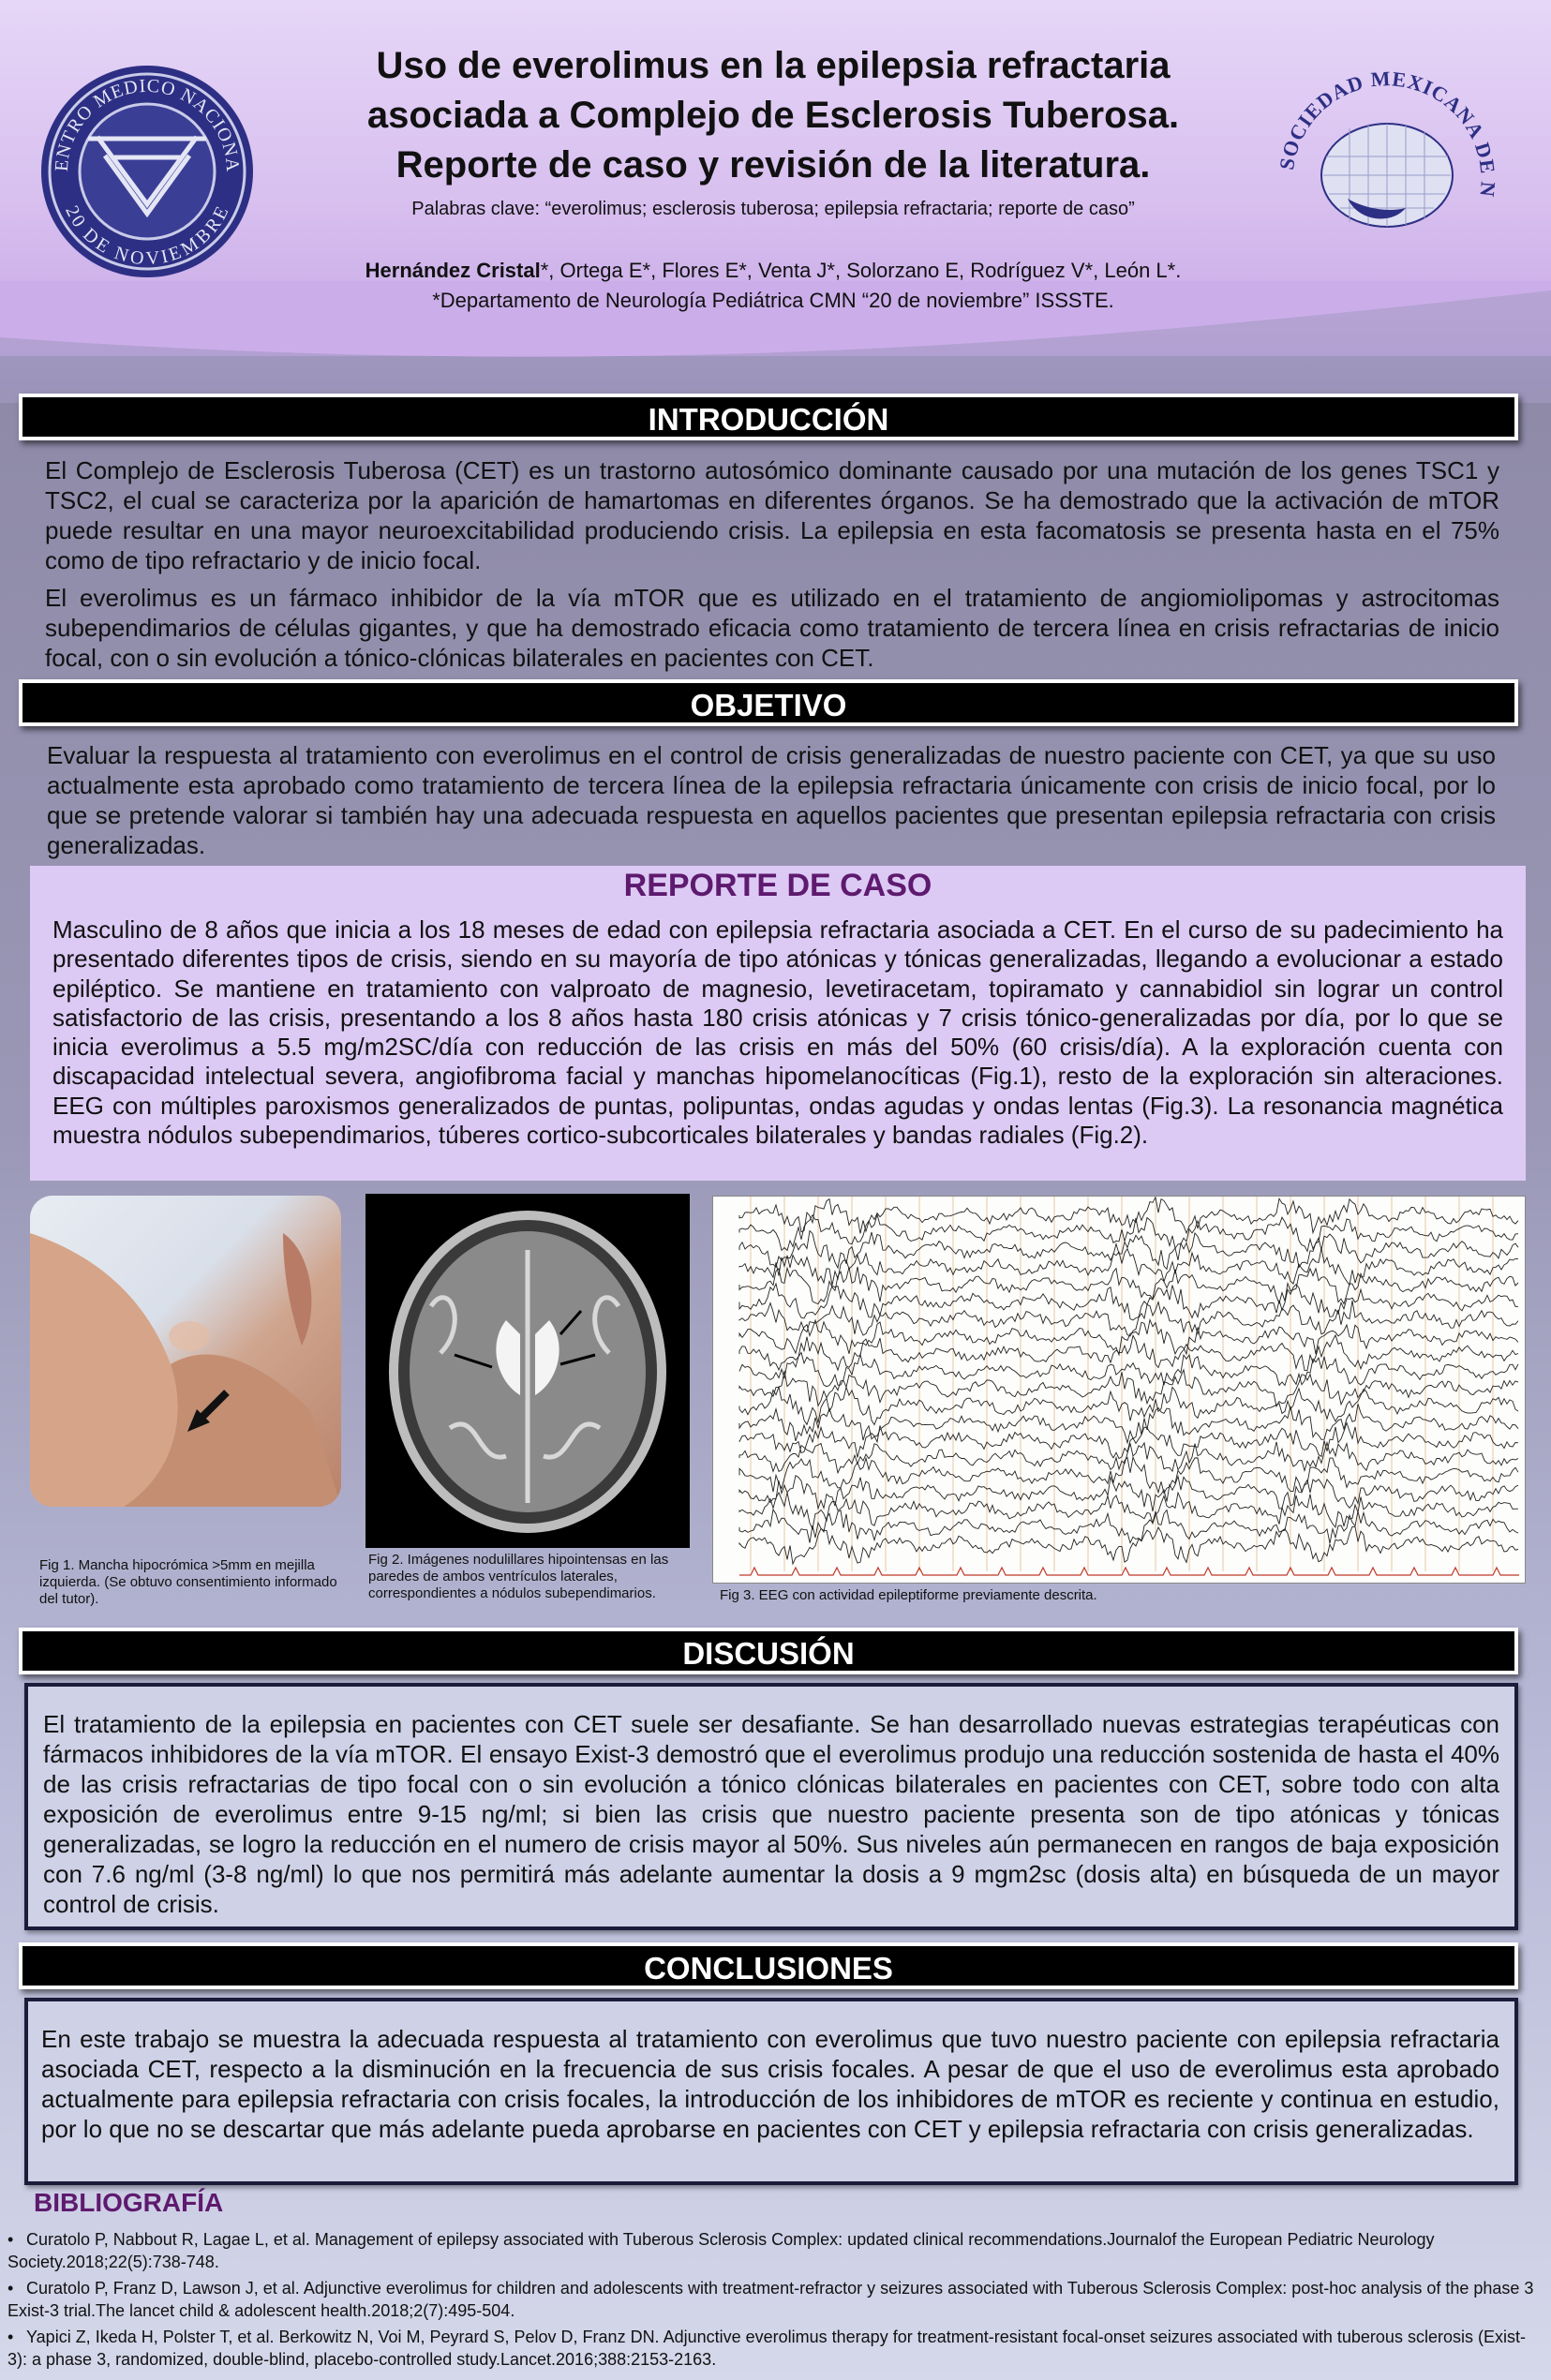  What do you see at coordinates (768, 702) in the screenshot?
I see `section-heading-objetivo: OBJETIVO` at bounding box center [768, 702].